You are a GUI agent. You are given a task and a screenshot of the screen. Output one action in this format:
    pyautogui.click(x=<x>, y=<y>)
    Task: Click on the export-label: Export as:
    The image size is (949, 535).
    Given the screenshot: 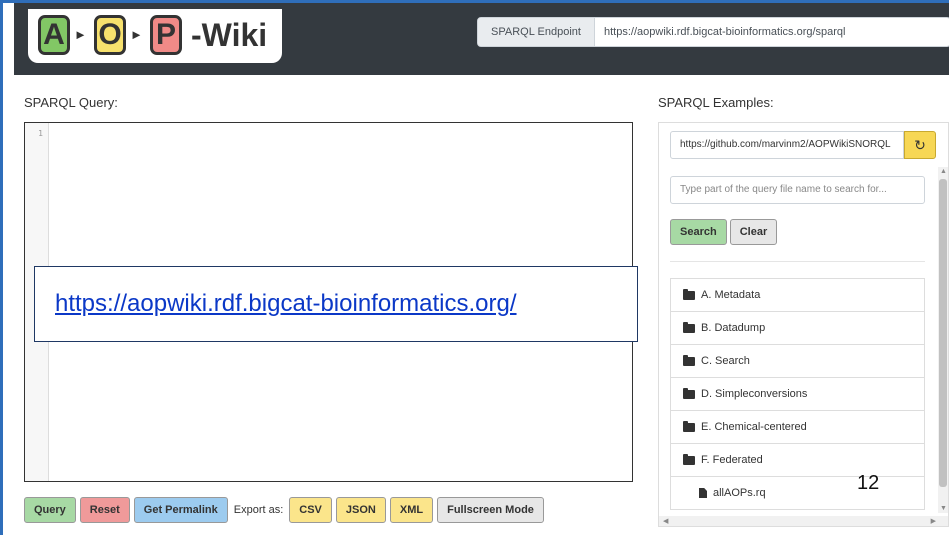 What is the action you would take?
    pyautogui.click(x=258, y=510)
    